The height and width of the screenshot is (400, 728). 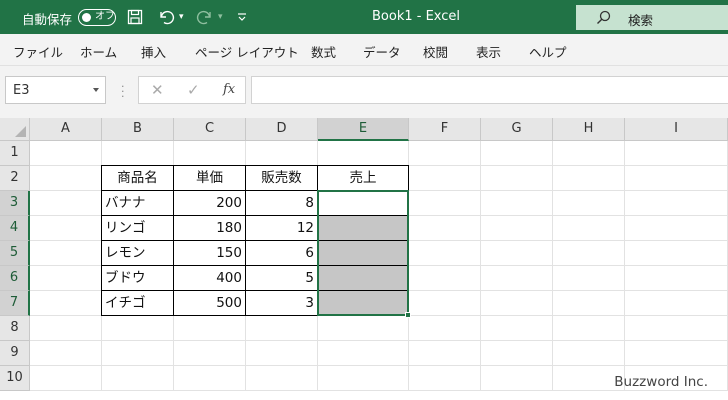 I want to click on tab-home: ホーム, so click(x=98, y=51).